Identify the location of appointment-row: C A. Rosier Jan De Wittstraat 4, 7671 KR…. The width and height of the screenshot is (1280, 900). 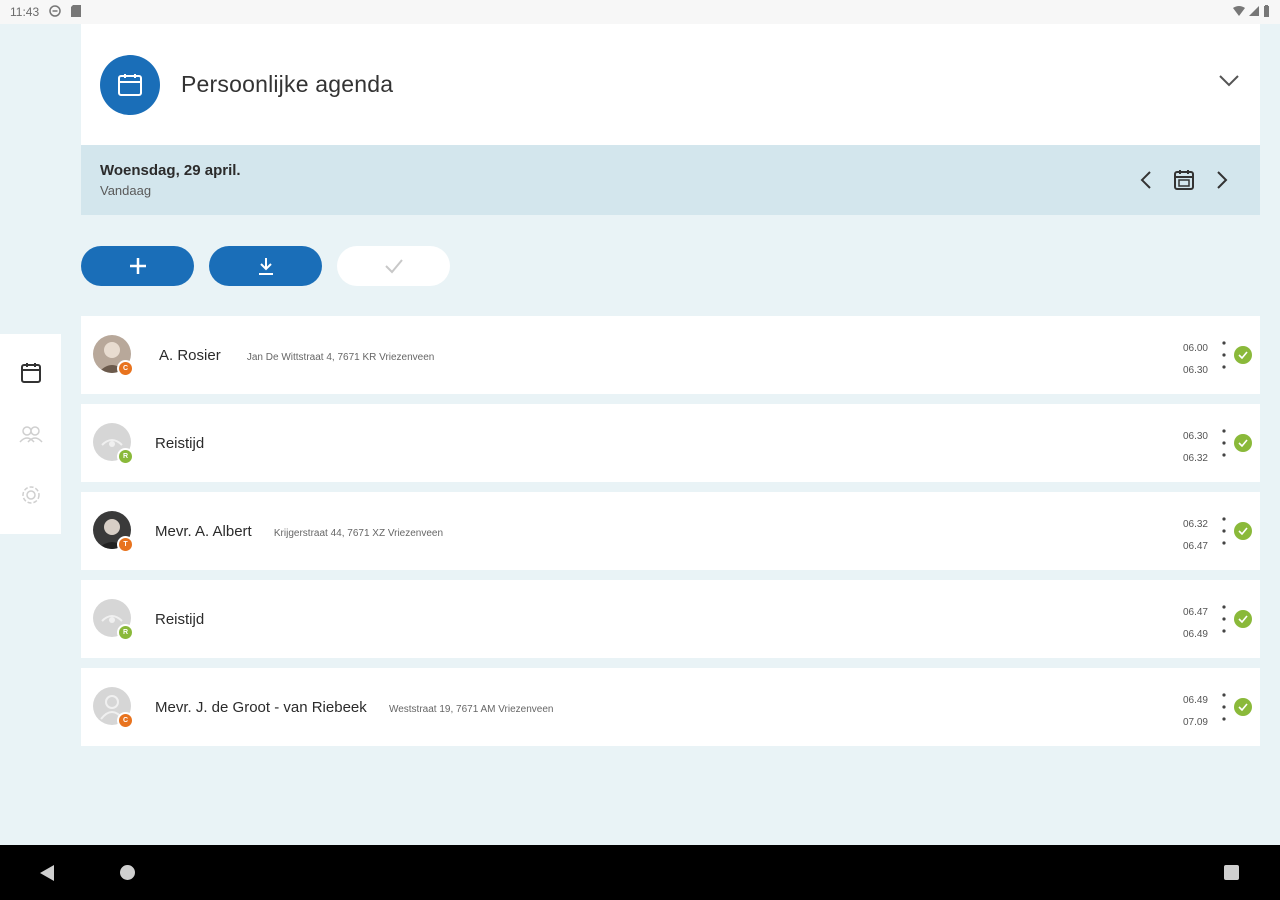
(670, 355).